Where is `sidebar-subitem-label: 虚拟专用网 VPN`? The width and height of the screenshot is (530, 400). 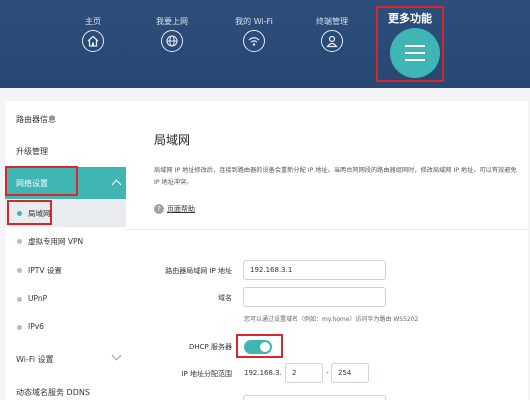 sidebar-subitem-label: 虚拟专用网 VPN is located at coordinates (56, 241).